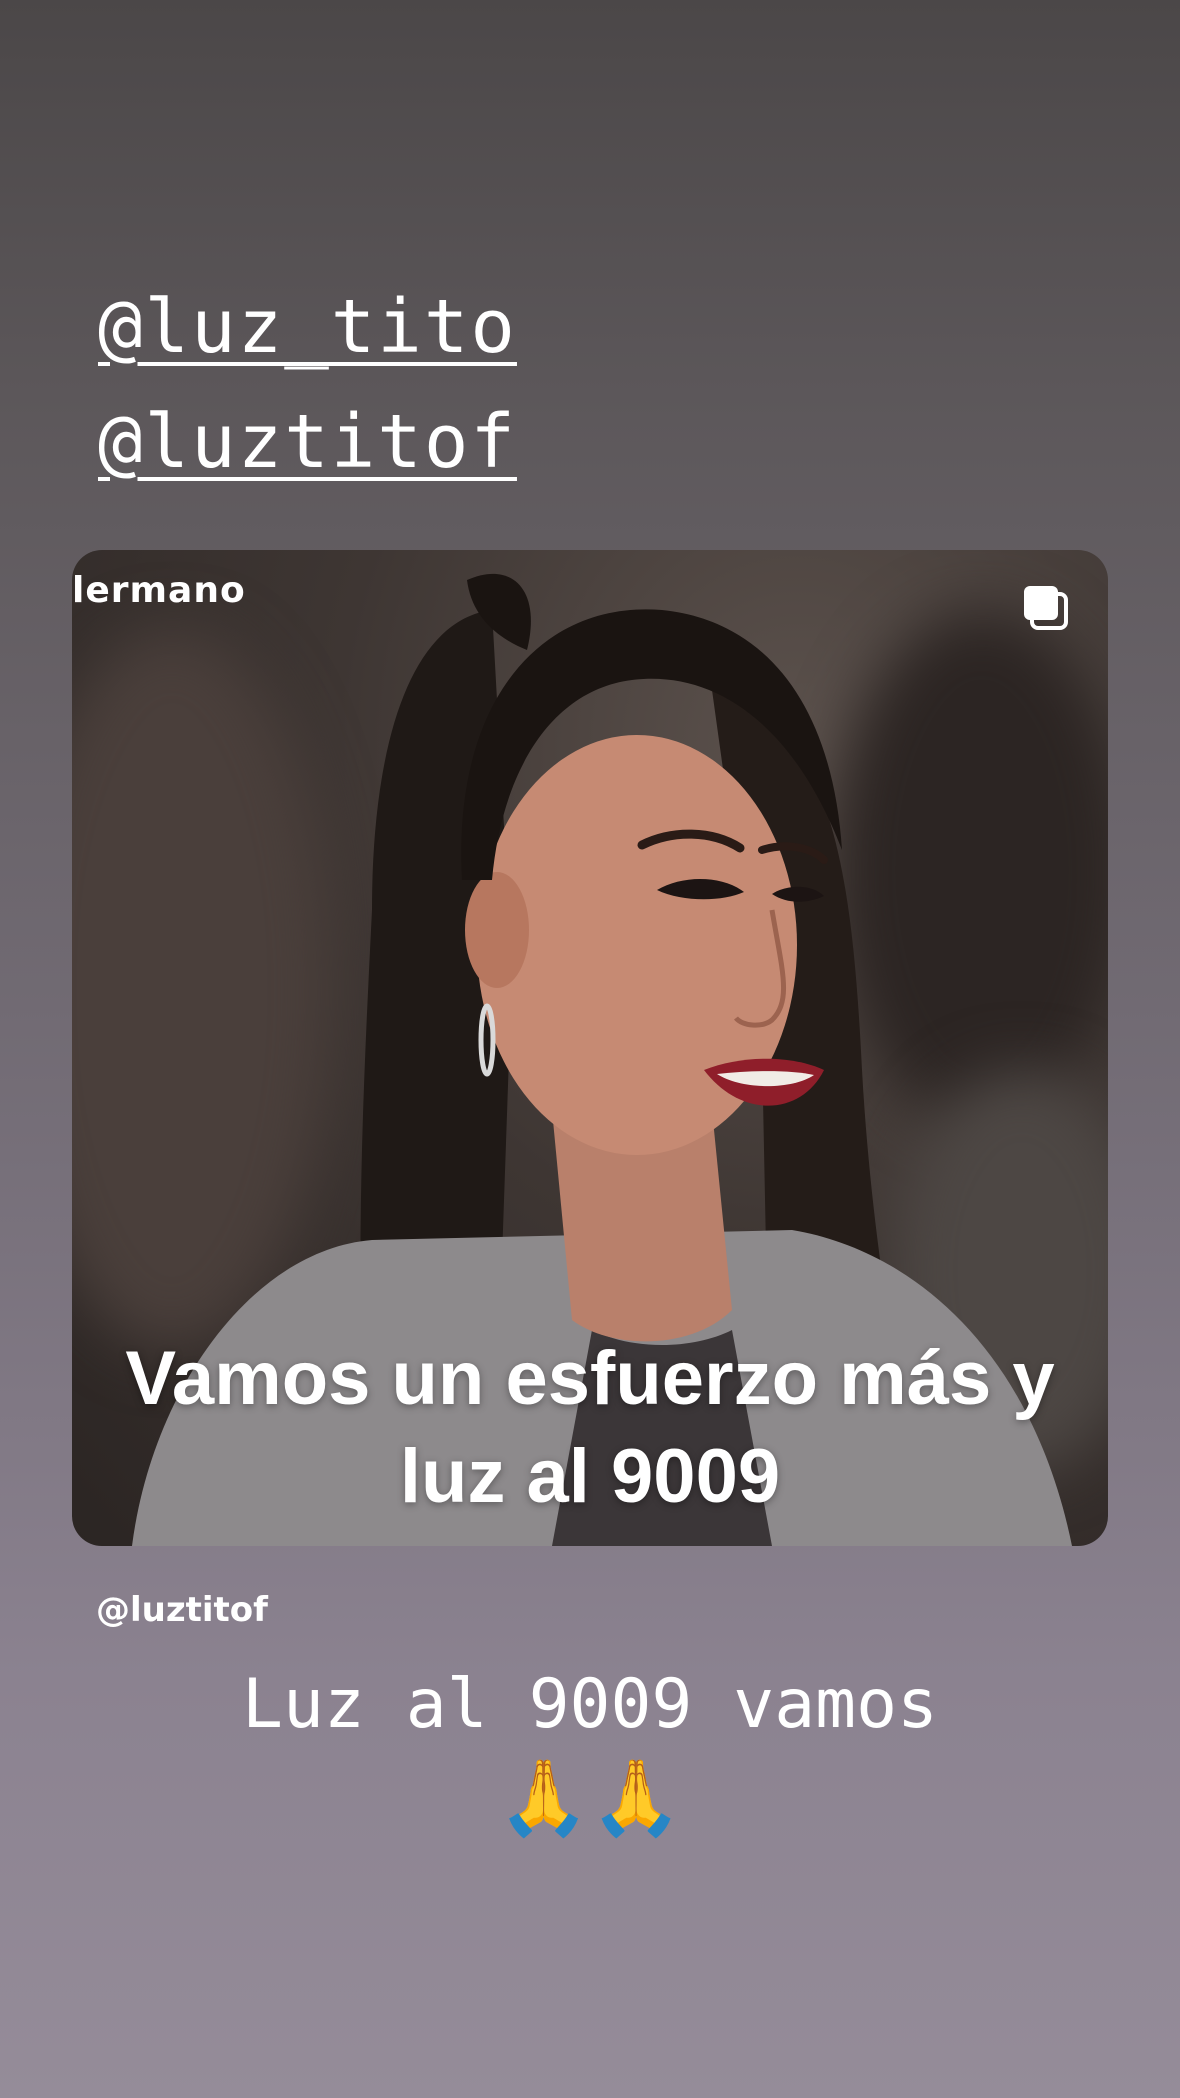 This screenshot has height=2098, width=1180. What do you see at coordinates (590, 1704) in the screenshot?
I see `story-text: Luz al 9009 vamos` at bounding box center [590, 1704].